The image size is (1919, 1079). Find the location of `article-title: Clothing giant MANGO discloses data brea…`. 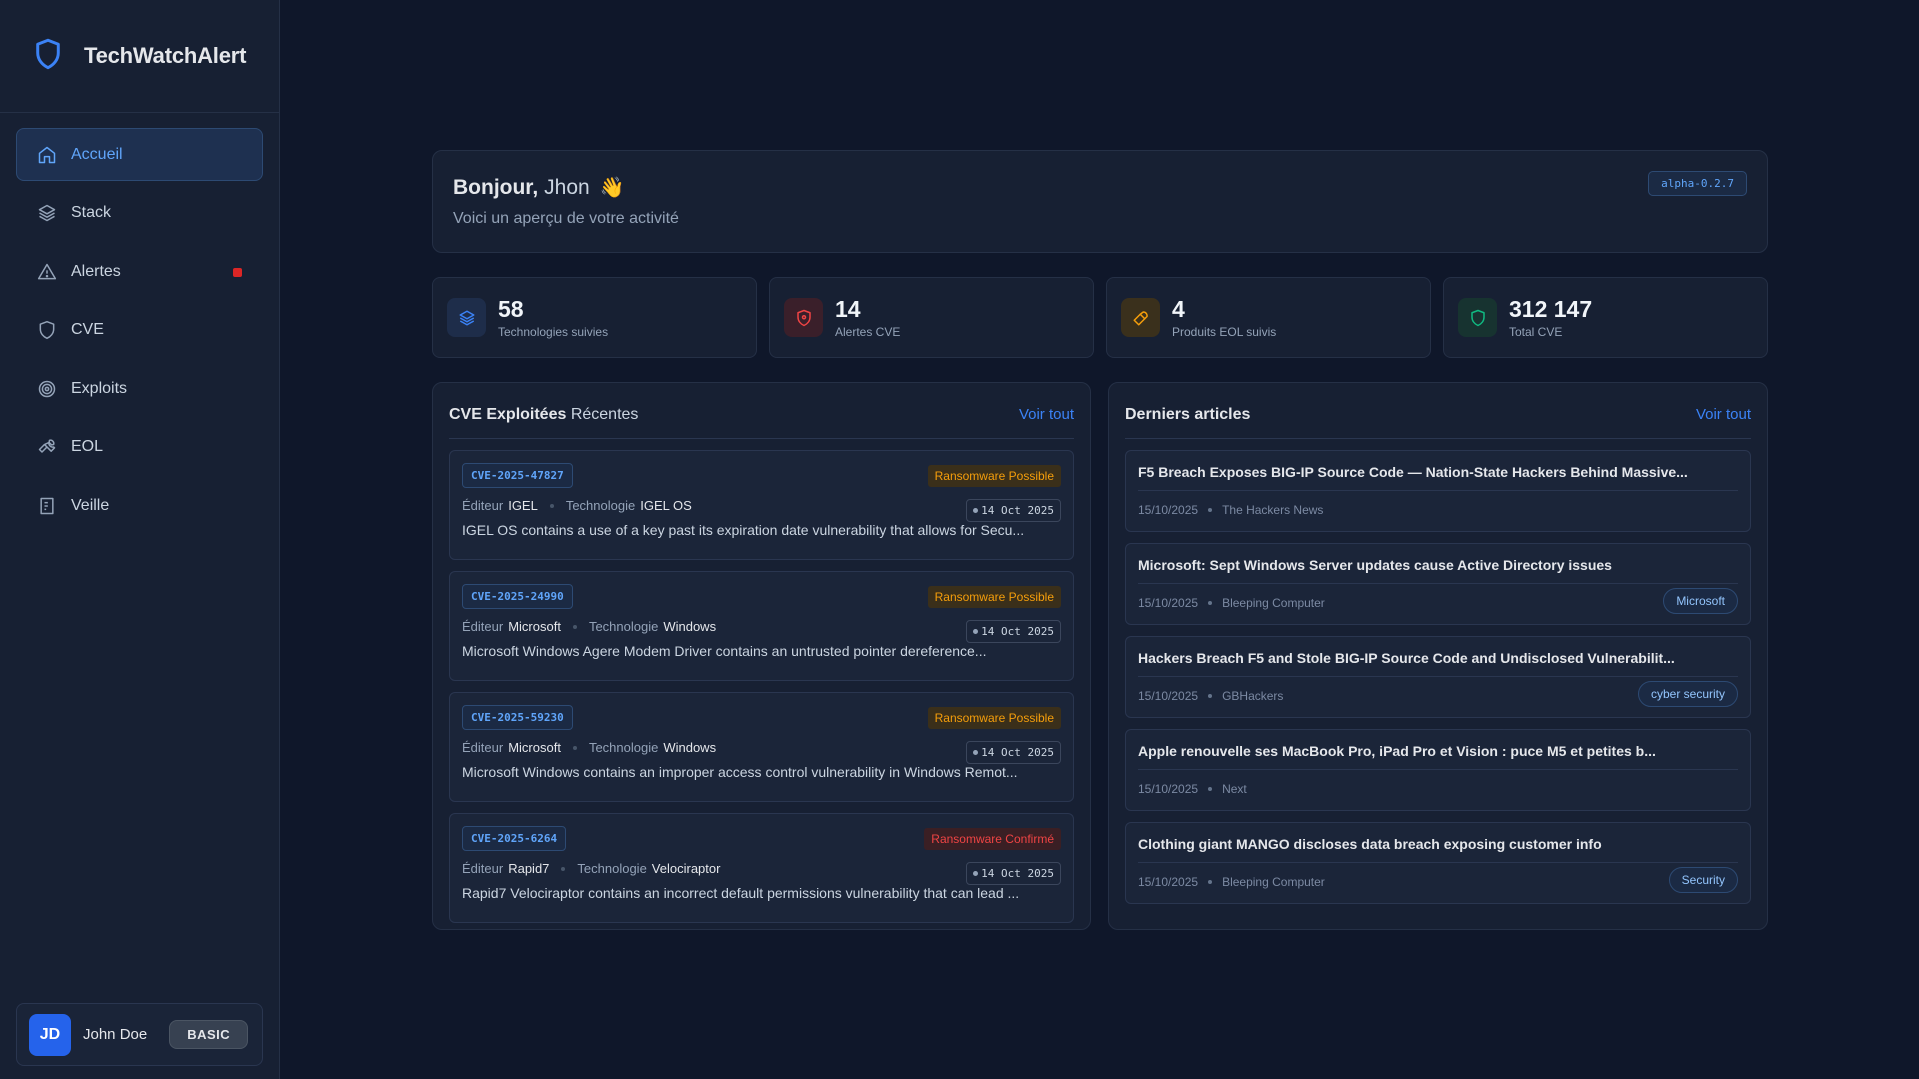

article-title: Clothing giant MANGO discloses data brea… is located at coordinates (1438, 849).